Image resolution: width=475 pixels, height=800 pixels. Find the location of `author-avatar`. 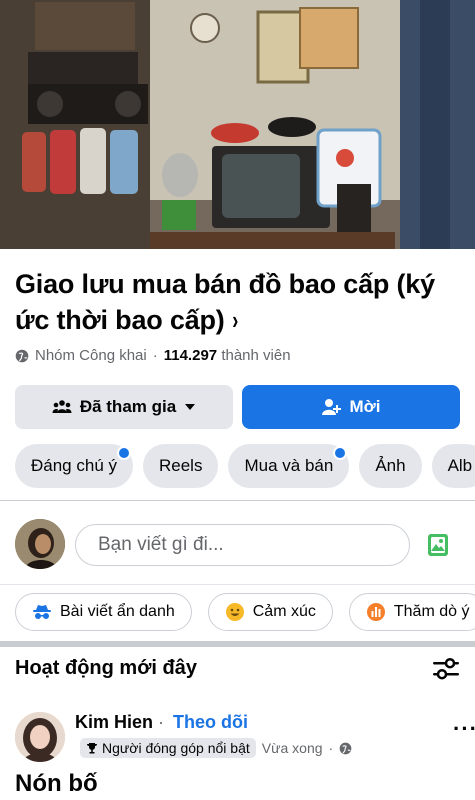

author-avatar is located at coordinates (40, 737).